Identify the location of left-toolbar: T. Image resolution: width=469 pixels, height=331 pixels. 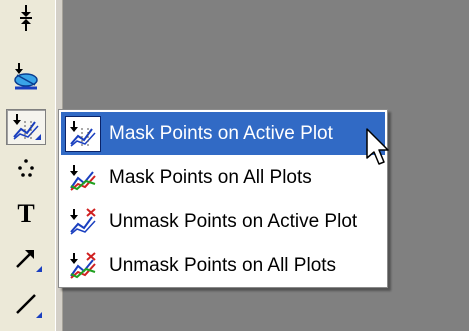
(27, 165).